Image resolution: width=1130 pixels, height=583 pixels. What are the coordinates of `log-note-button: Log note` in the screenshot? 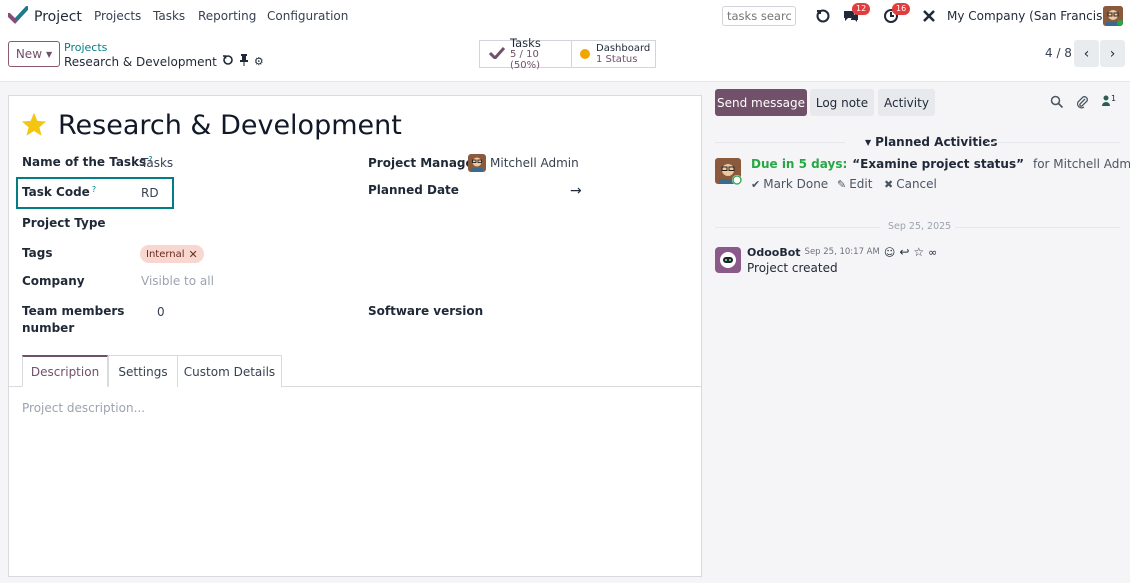 It's located at (842, 102).